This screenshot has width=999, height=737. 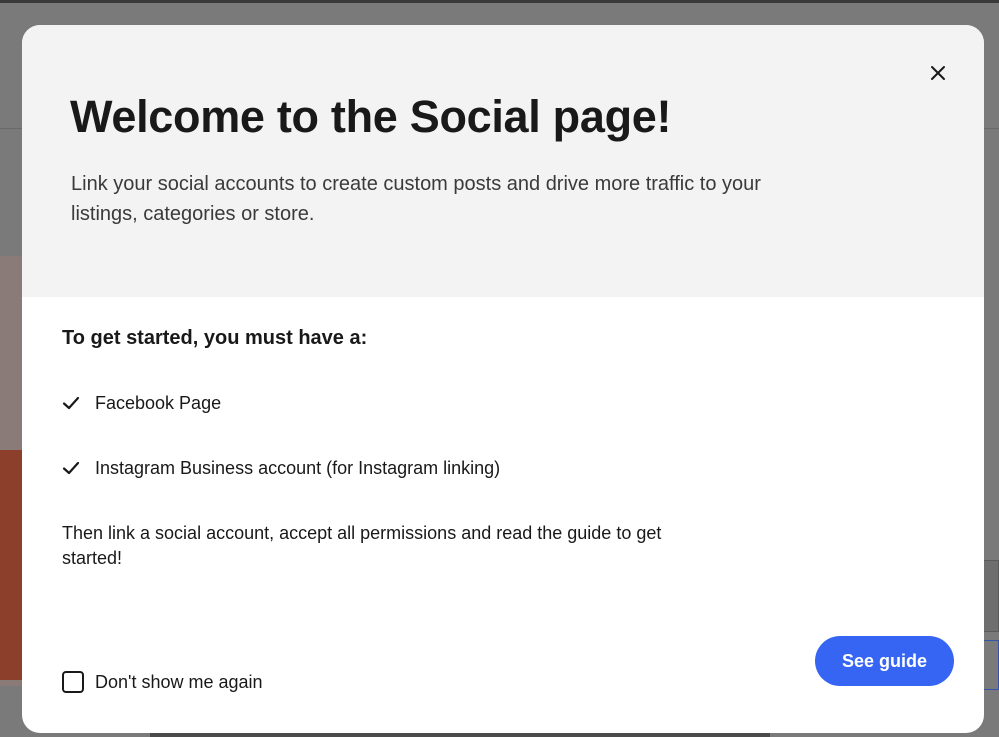 What do you see at coordinates (281, 403) in the screenshot?
I see `requirement-facebook-page: Facebook Page` at bounding box center [281, 403].